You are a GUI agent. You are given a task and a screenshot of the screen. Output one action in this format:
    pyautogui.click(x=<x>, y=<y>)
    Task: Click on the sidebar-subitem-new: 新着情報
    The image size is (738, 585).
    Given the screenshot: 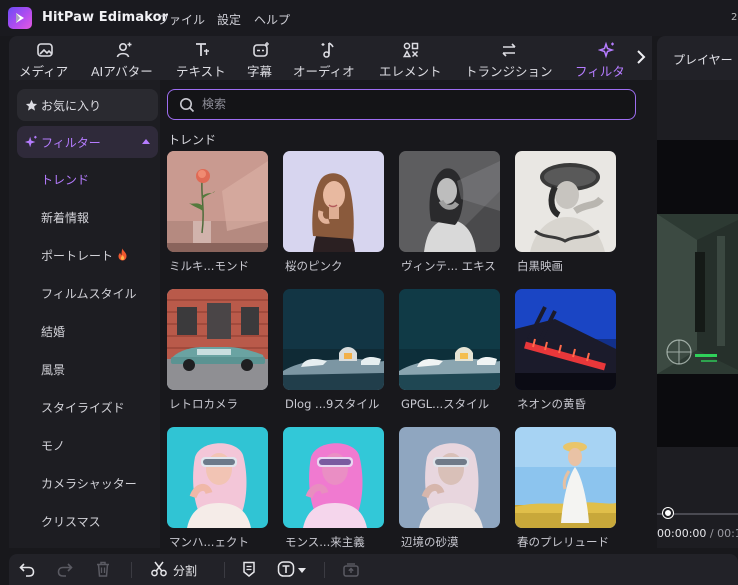 What is the action you would take?
    pyautogui.click(x=65, y=217)
    